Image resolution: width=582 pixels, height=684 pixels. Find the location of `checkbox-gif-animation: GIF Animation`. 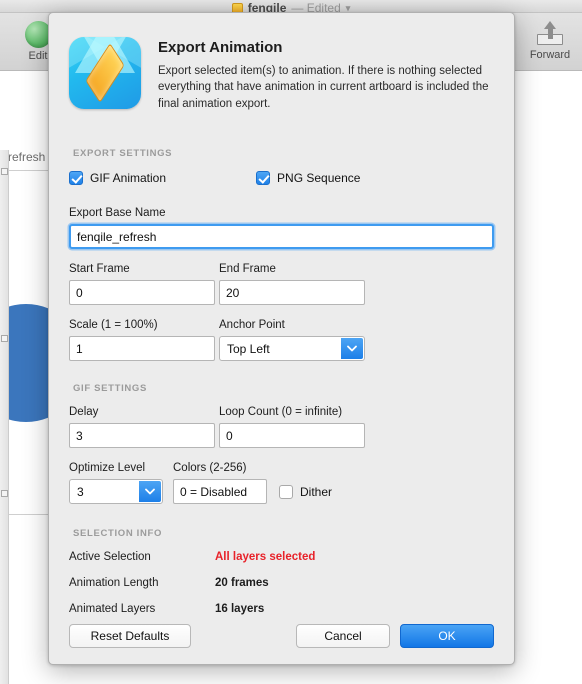

checkbox-gif-animation: GIF Animation is located at coordinates (117, 178).